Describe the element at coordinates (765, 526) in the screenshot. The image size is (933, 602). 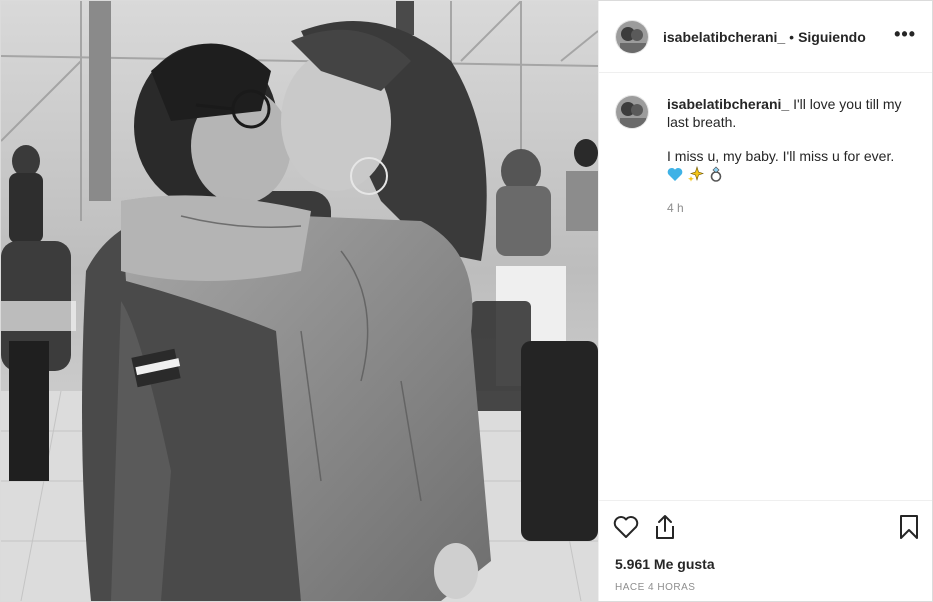
I see `action-bar` at that location.